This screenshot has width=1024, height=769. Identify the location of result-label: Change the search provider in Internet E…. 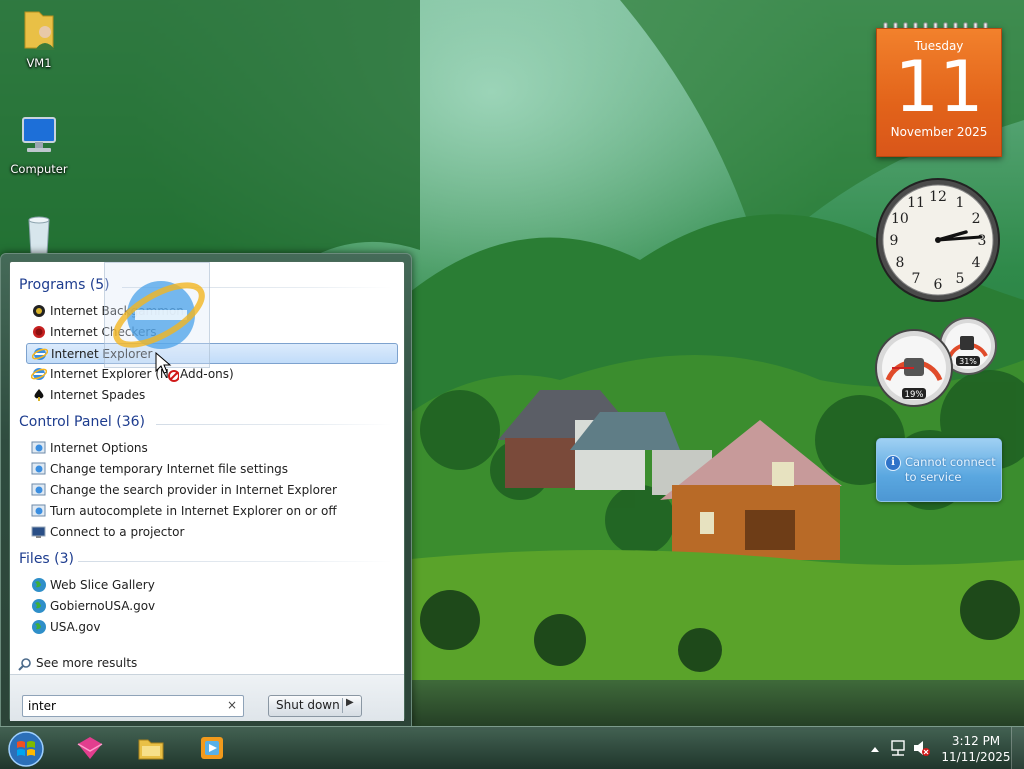
(193, 490).